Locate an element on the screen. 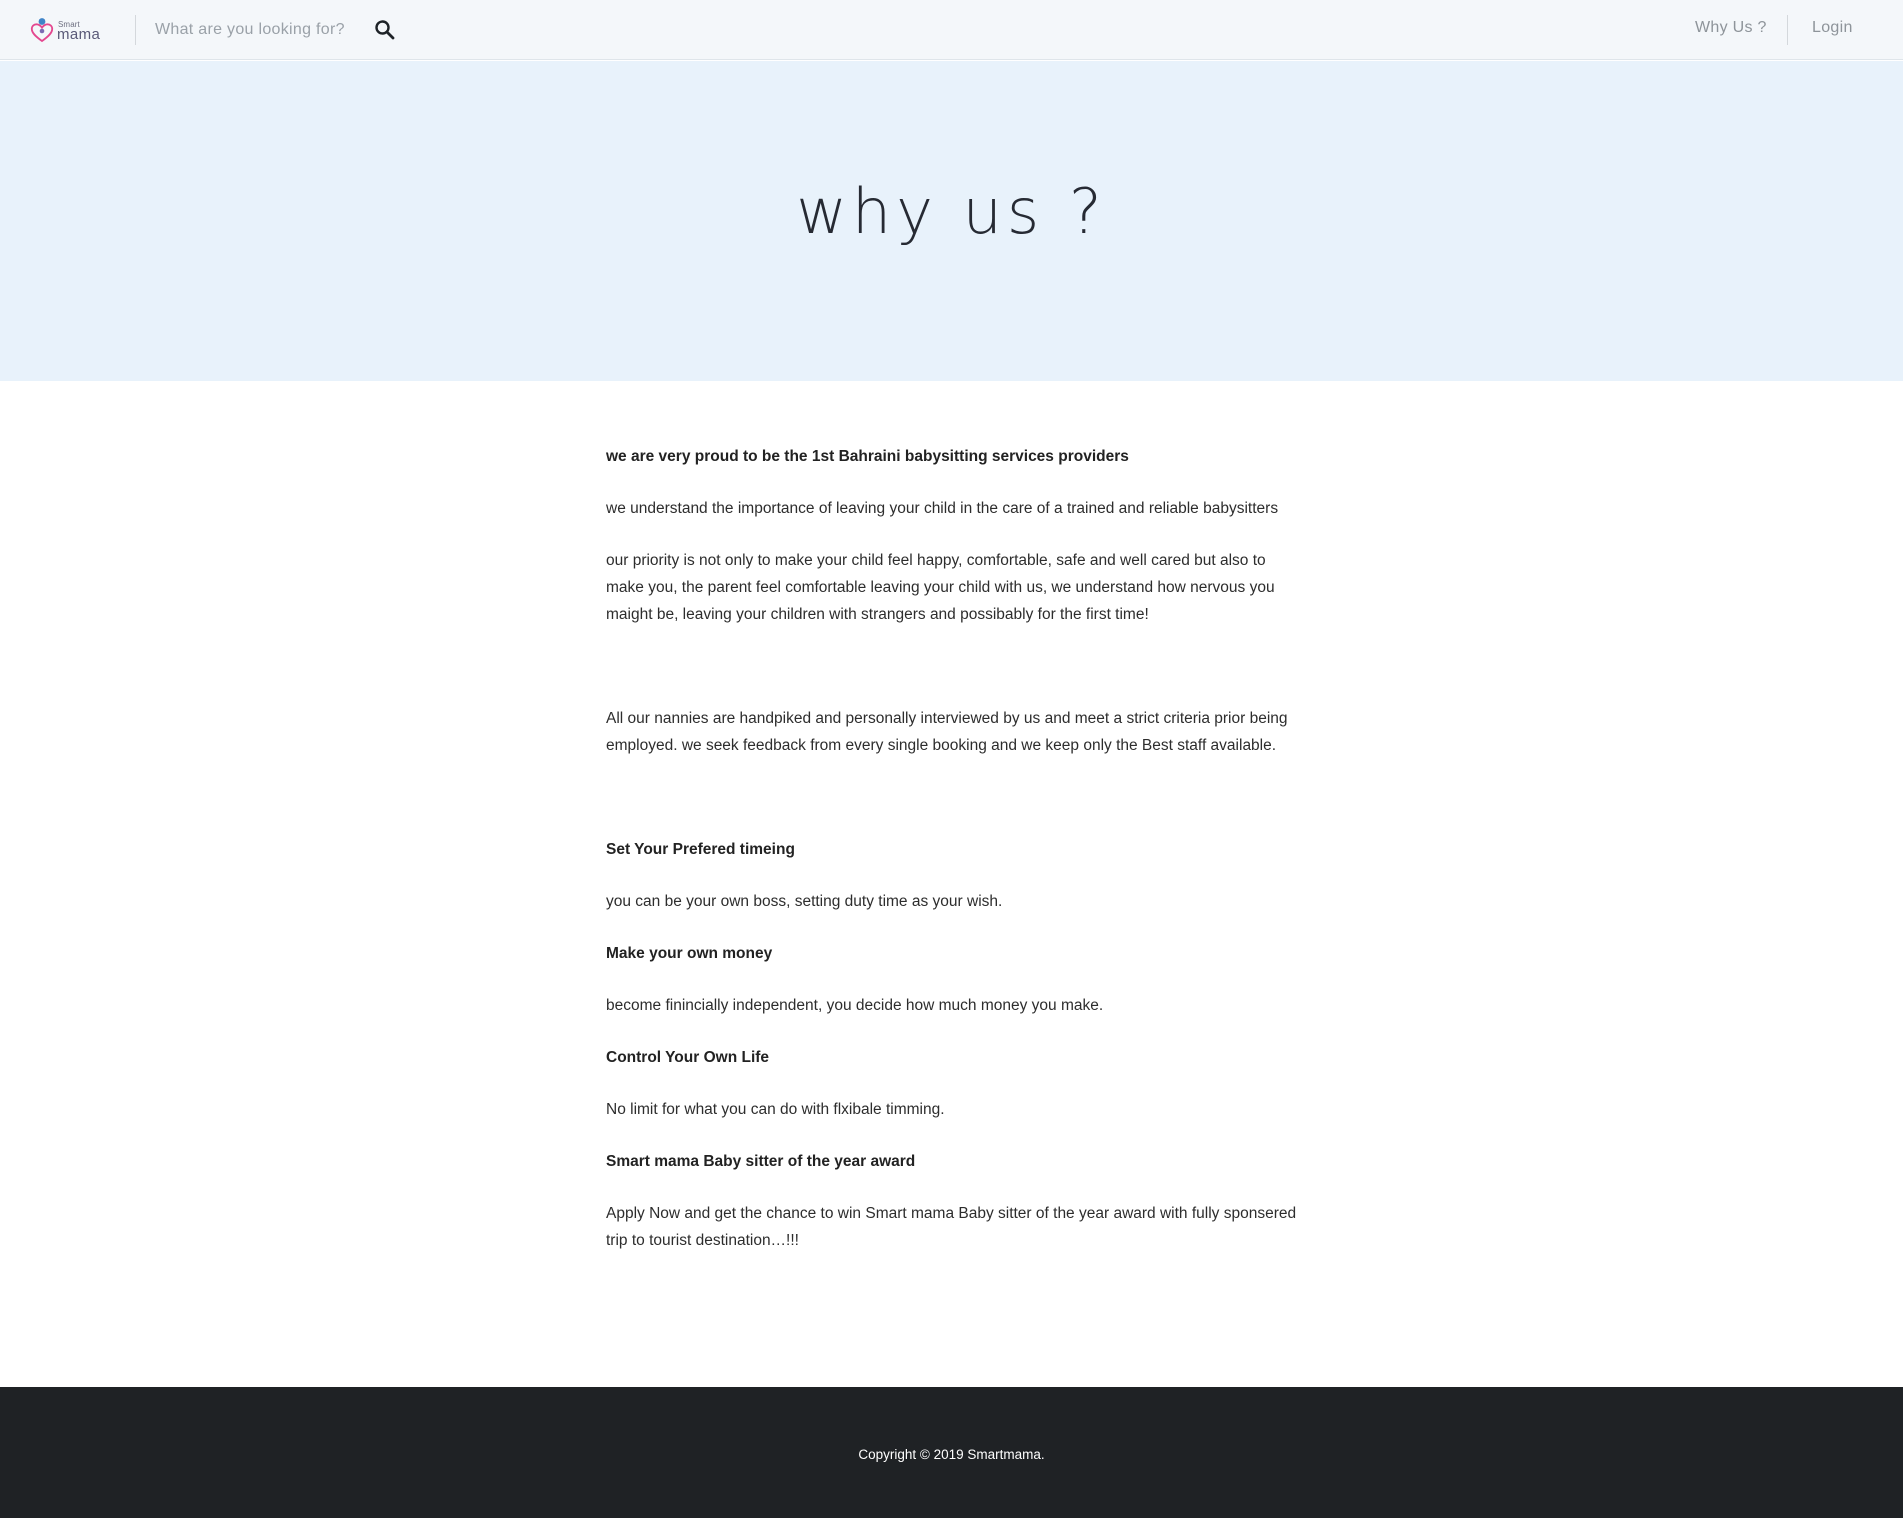  copyright-text: Copyright © 2019 Smartmama. is located at coordinates (951, 1454).